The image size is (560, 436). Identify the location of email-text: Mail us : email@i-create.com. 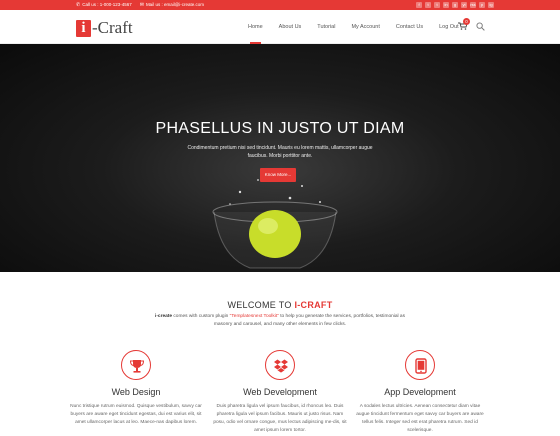
(175, 4).